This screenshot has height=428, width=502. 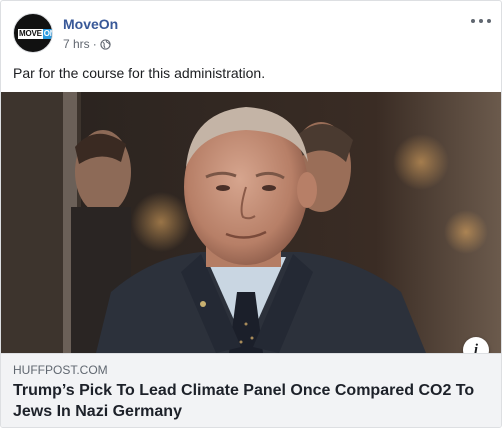 What do you see at coordinates (76, 44) in the screenshot?
I see `timestamp: 7 hrs` at bounding box center [76, 44].